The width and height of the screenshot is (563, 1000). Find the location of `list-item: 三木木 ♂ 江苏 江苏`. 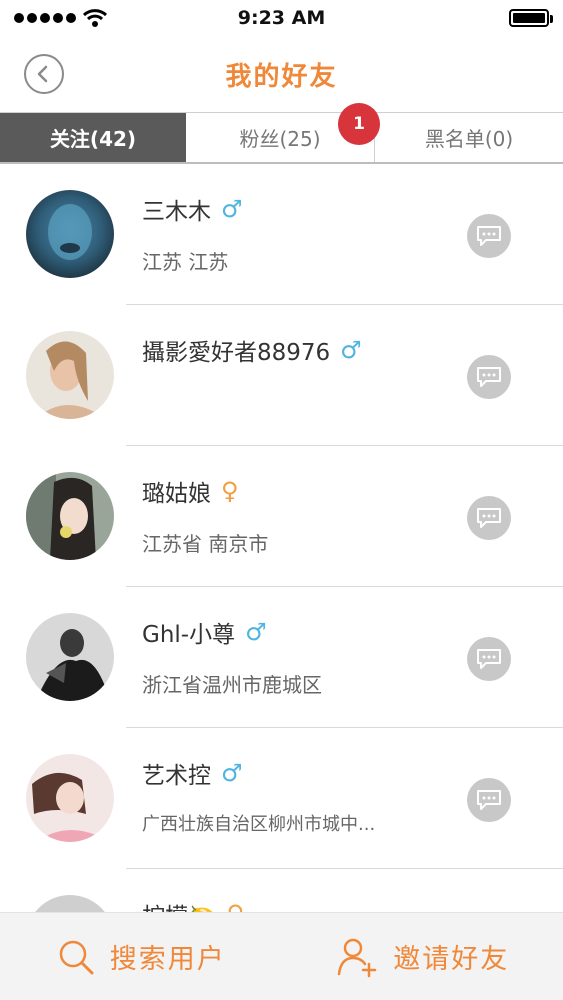

list-item: 三木木 ♂ 江苏 江苏 is located at coordinates (281, 234).